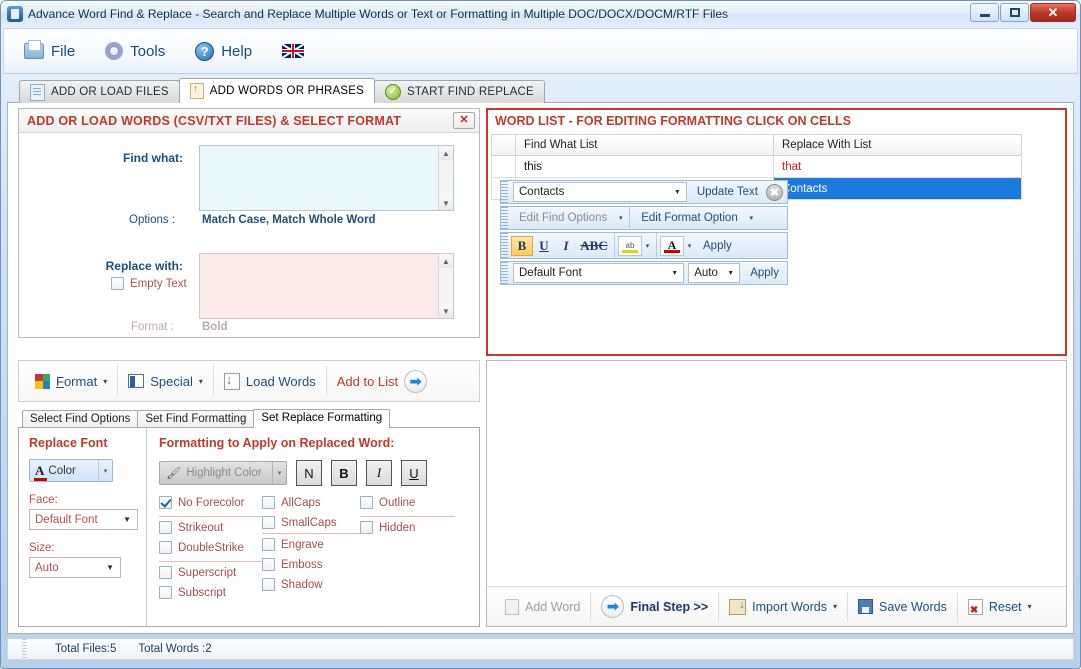 This screenshot has height=669, width=1081. What do you see at coordinates (764, 273) in the screenshot?
I see `editor-apply-font-button: Apply` at bounding box center [764, 273].